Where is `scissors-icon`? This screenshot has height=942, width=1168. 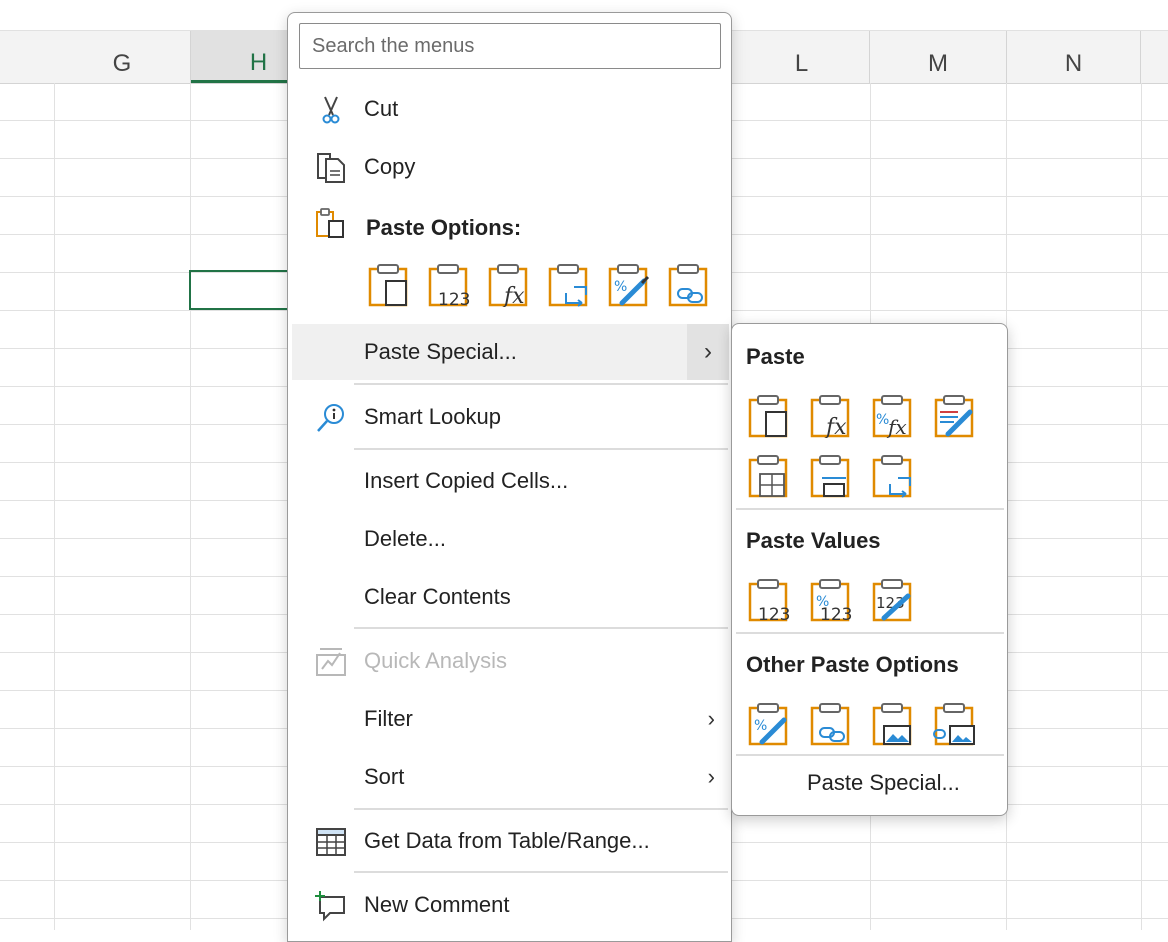
scissors-icon is located at coordinates (331, 110).